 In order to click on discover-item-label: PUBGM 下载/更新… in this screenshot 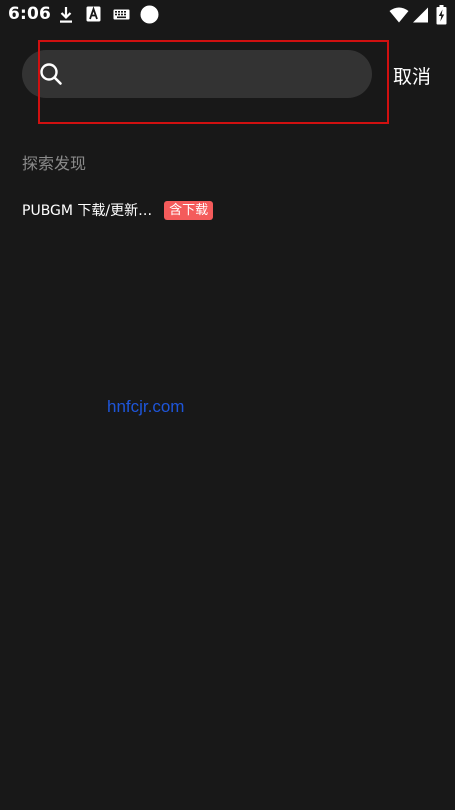, I will do `click(87, 211)`.